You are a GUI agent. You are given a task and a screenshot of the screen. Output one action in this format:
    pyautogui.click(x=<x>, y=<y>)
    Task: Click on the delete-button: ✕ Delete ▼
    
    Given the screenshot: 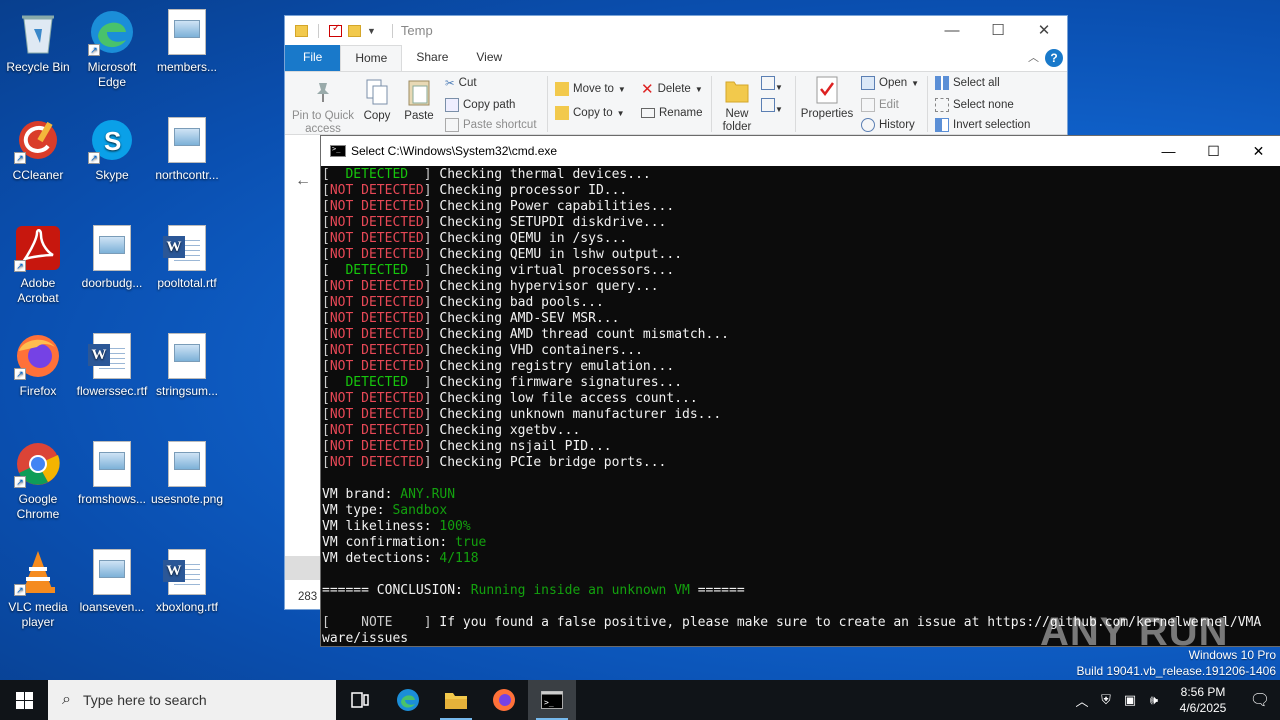 What is the action you would take?
    pyautogui.click(x=672, y=89)
    